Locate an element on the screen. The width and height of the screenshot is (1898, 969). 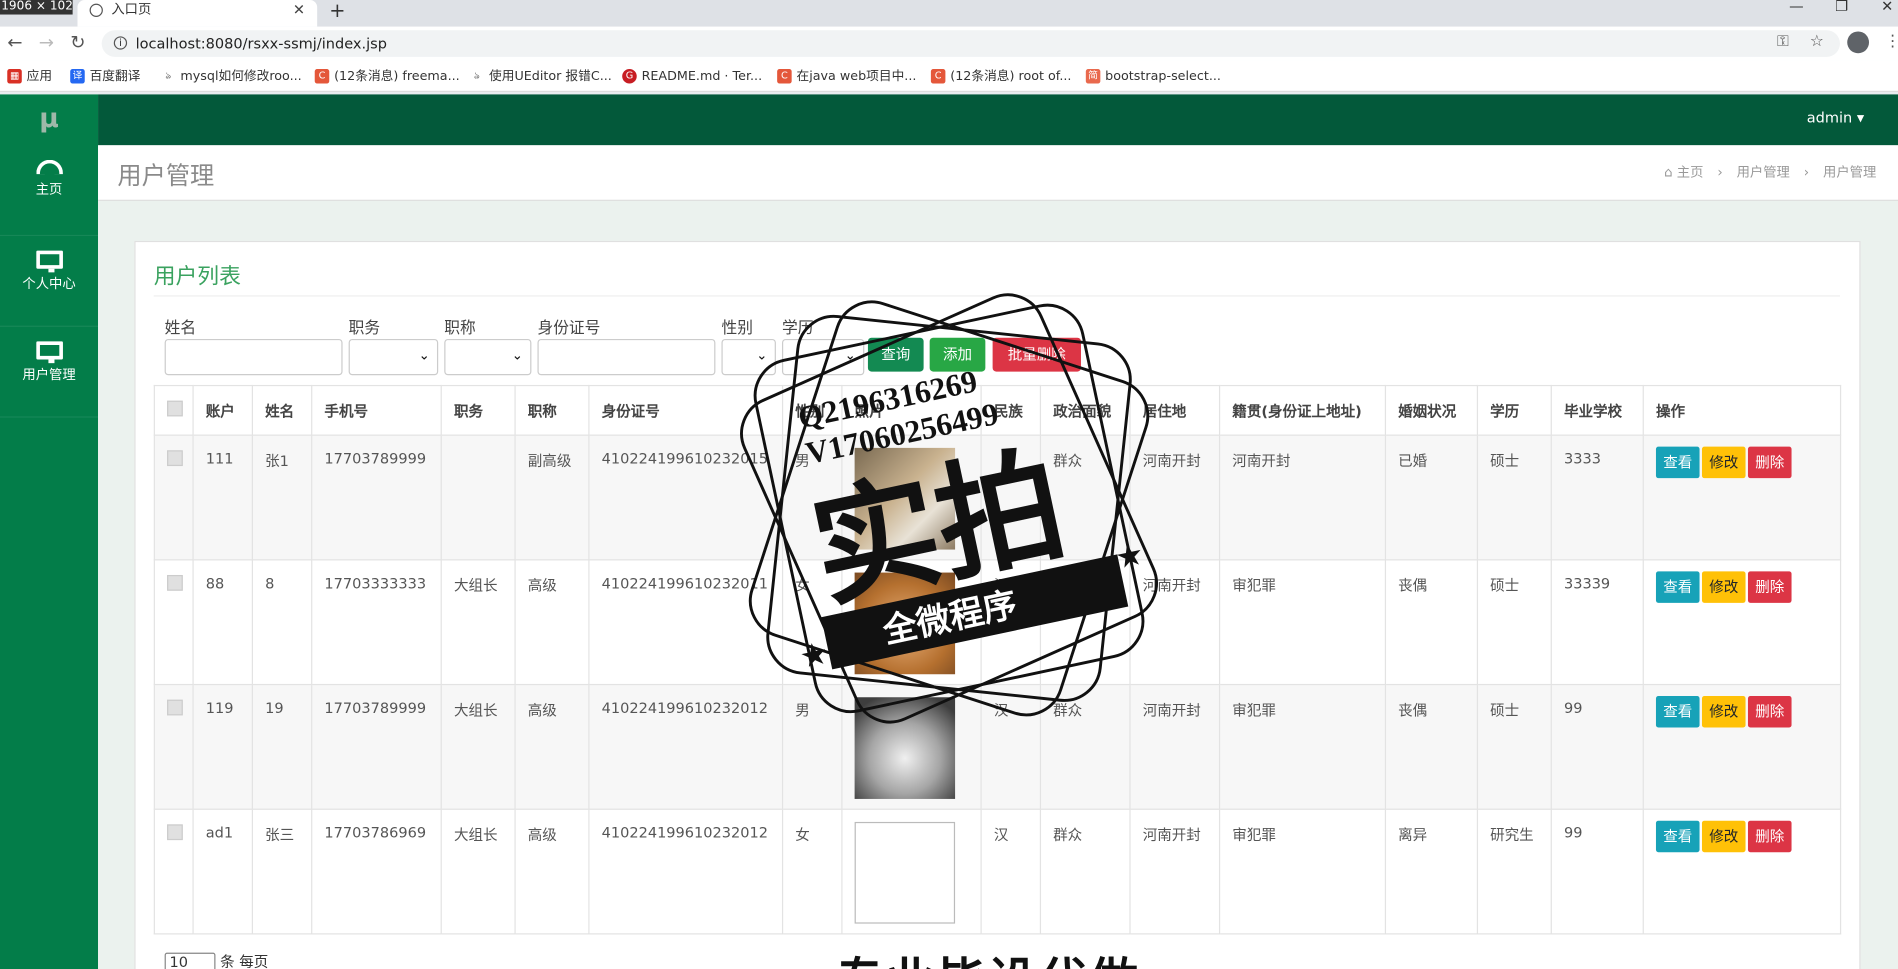
query-button: 查询 is located at coordinates (895, 354).